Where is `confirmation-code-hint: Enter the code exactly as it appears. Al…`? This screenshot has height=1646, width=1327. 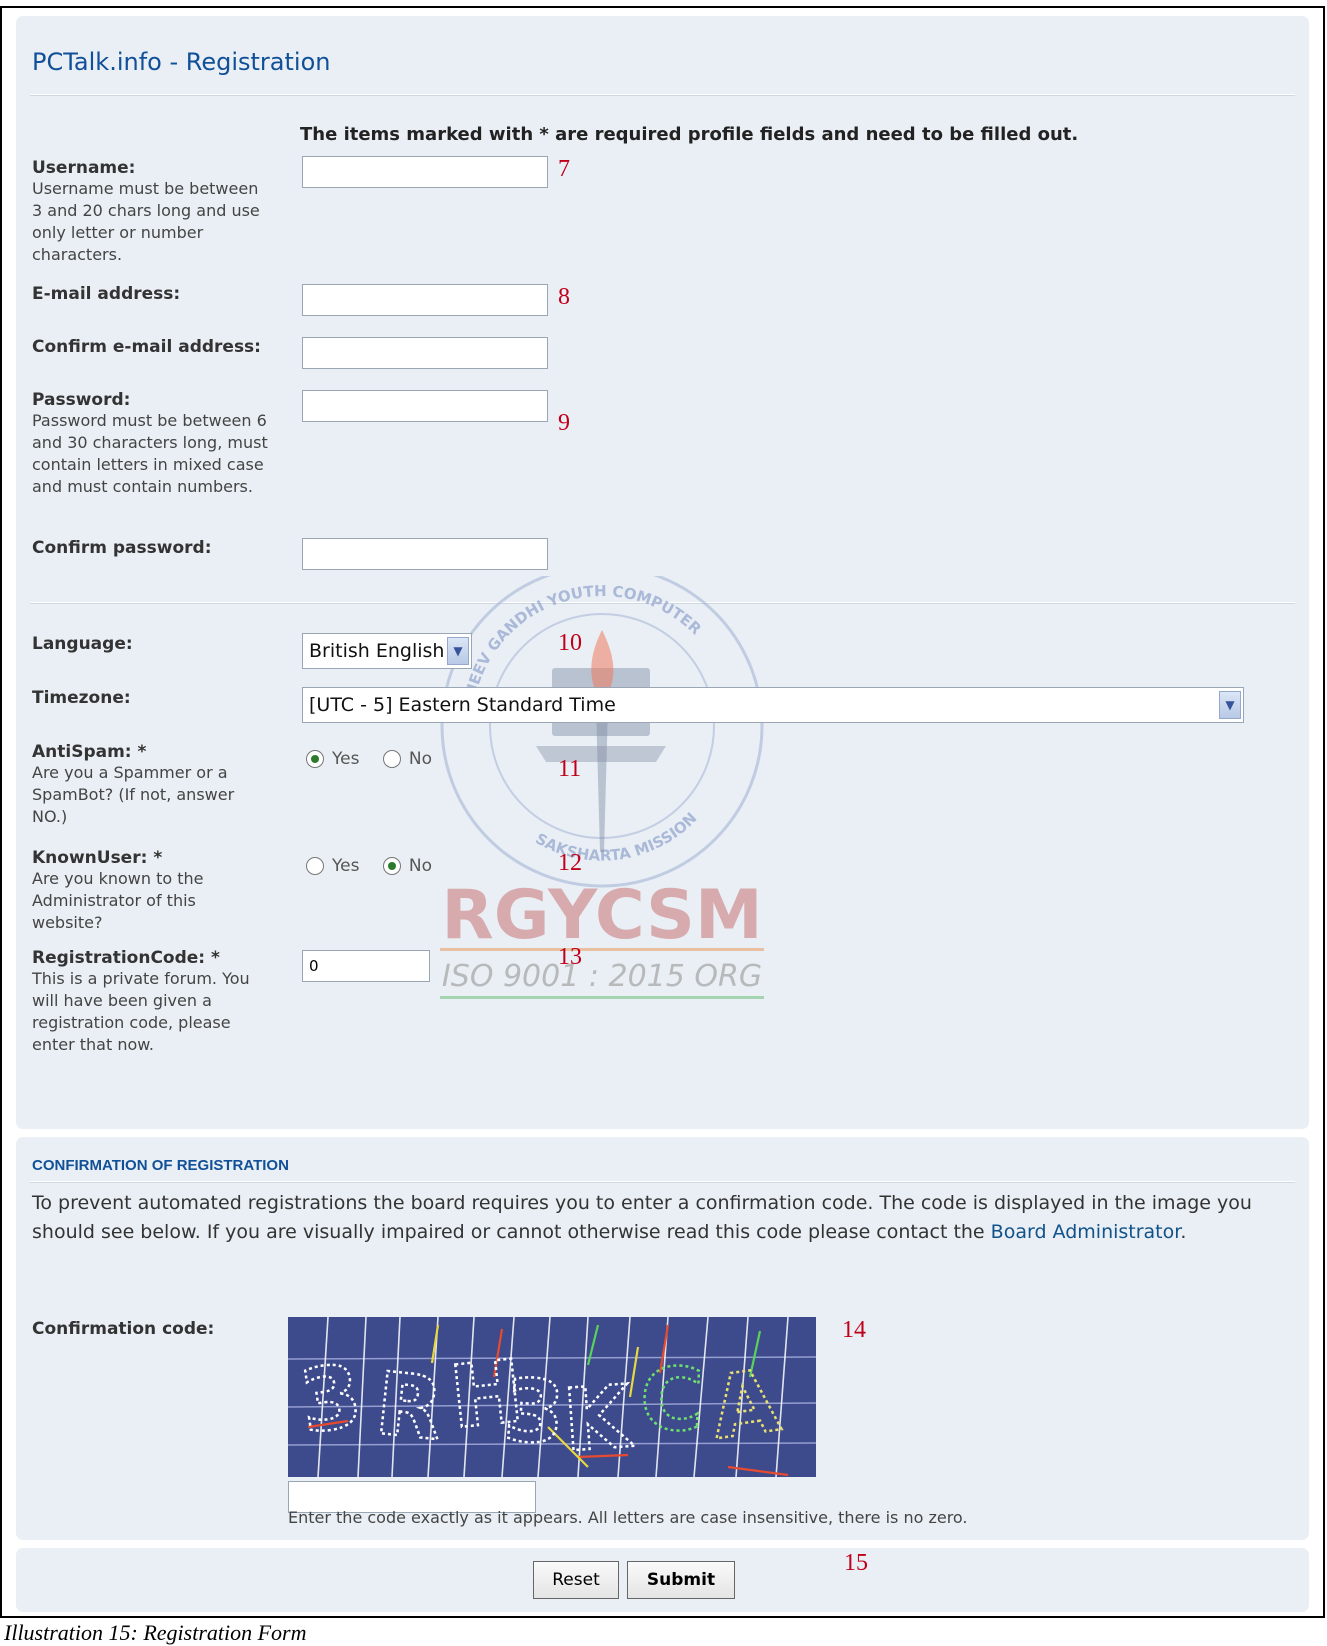
confirmation-code-hint: Enter the code exactly as it appears. Al… is located at coordinates (628, 1517).